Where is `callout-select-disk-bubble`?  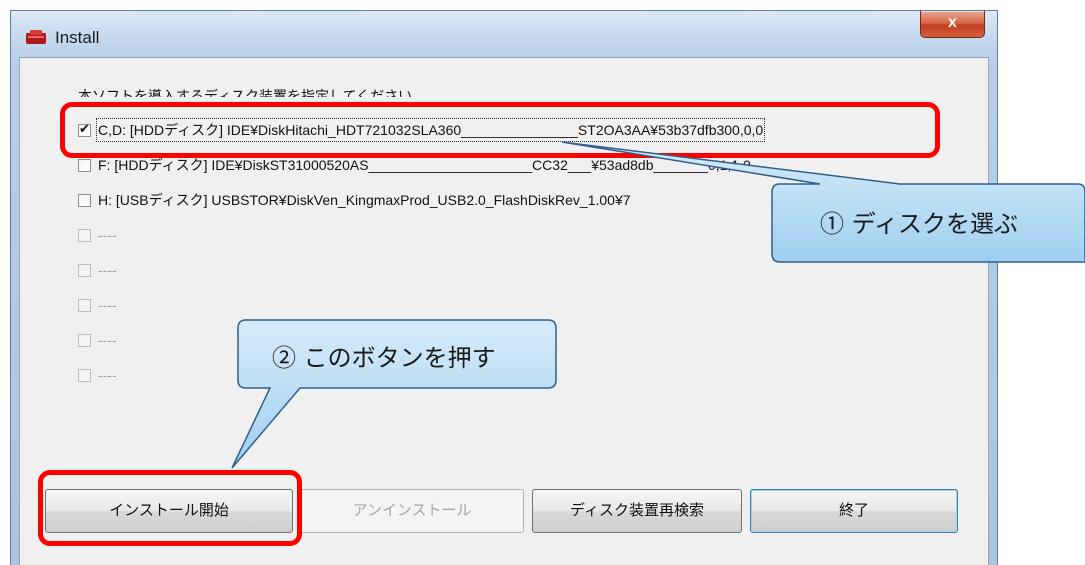 callout-select-disk-bubble is located at coordinates (823, 202).